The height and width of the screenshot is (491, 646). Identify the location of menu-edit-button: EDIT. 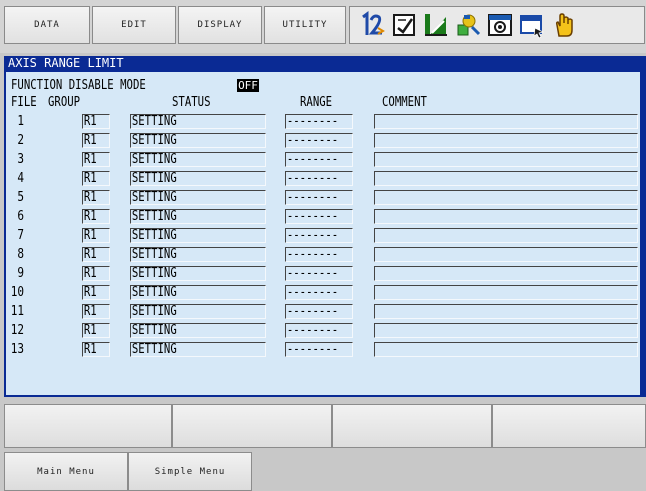
(134, 25).